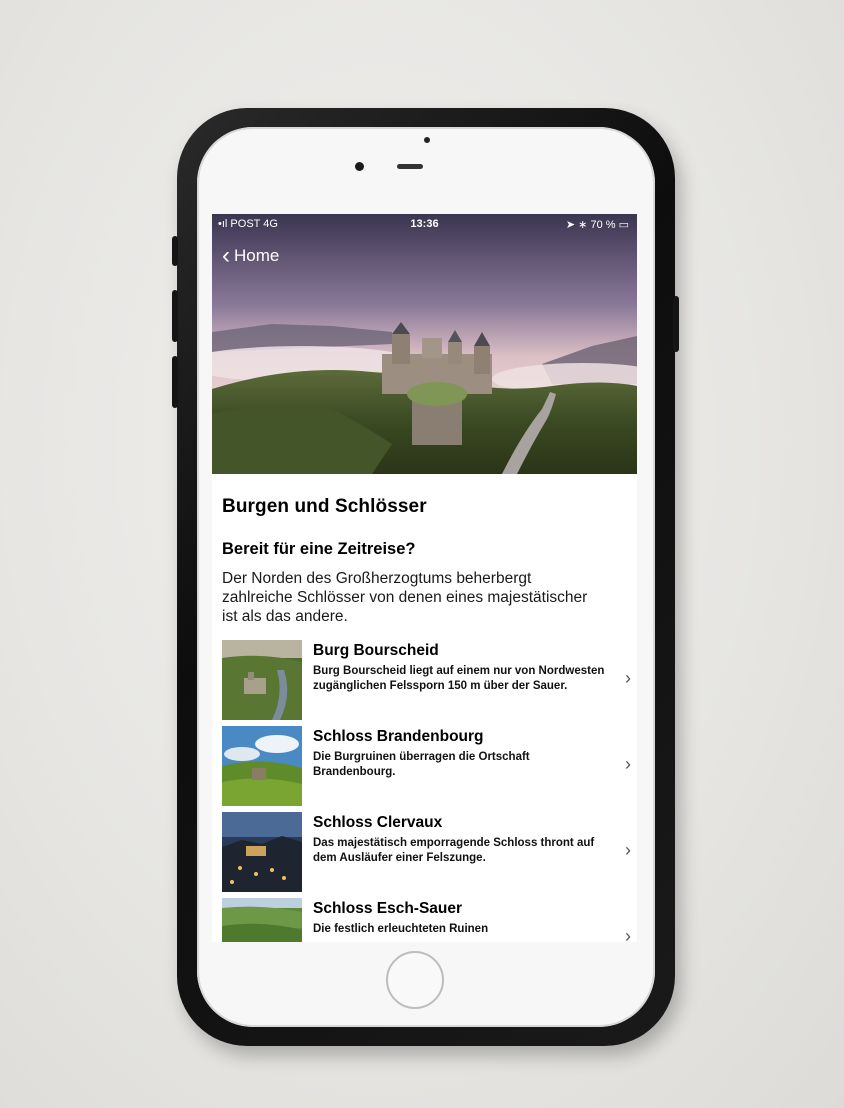  What do you see at coordinates (603, 225) in the screenshot?
I see `battery-percentage: 70 %` at bounding box center [603, 225].